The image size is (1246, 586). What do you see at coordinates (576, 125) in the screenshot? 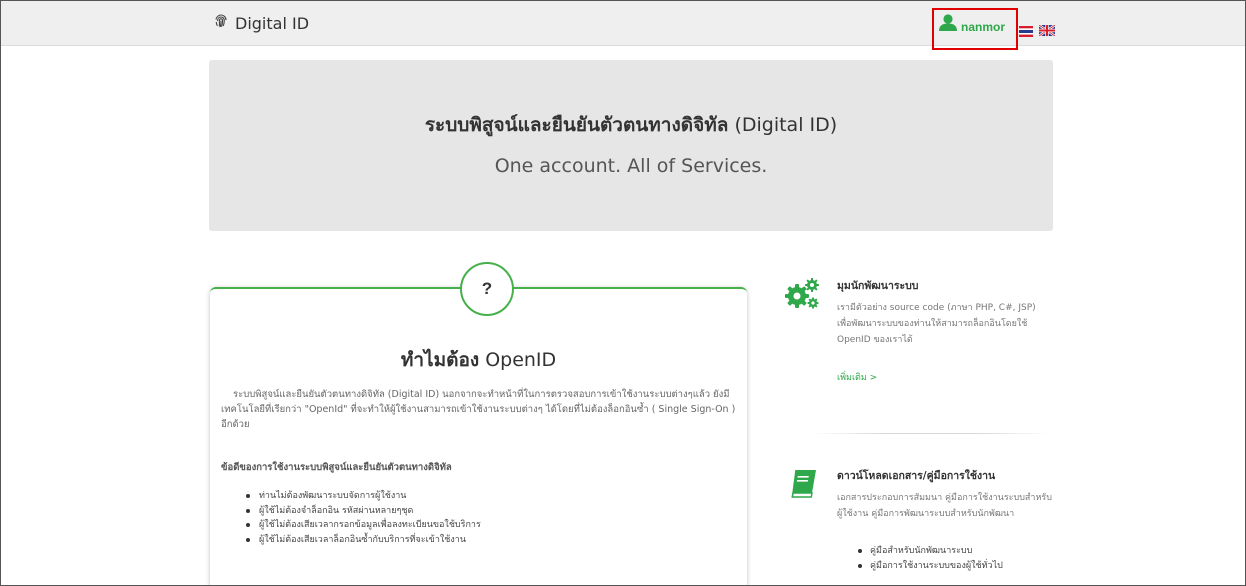
I see `hero-title-thai: ระบบพิสูจน์และยืนยันตัวตนทางดิจิทัล` at bounding box center [576, 125].